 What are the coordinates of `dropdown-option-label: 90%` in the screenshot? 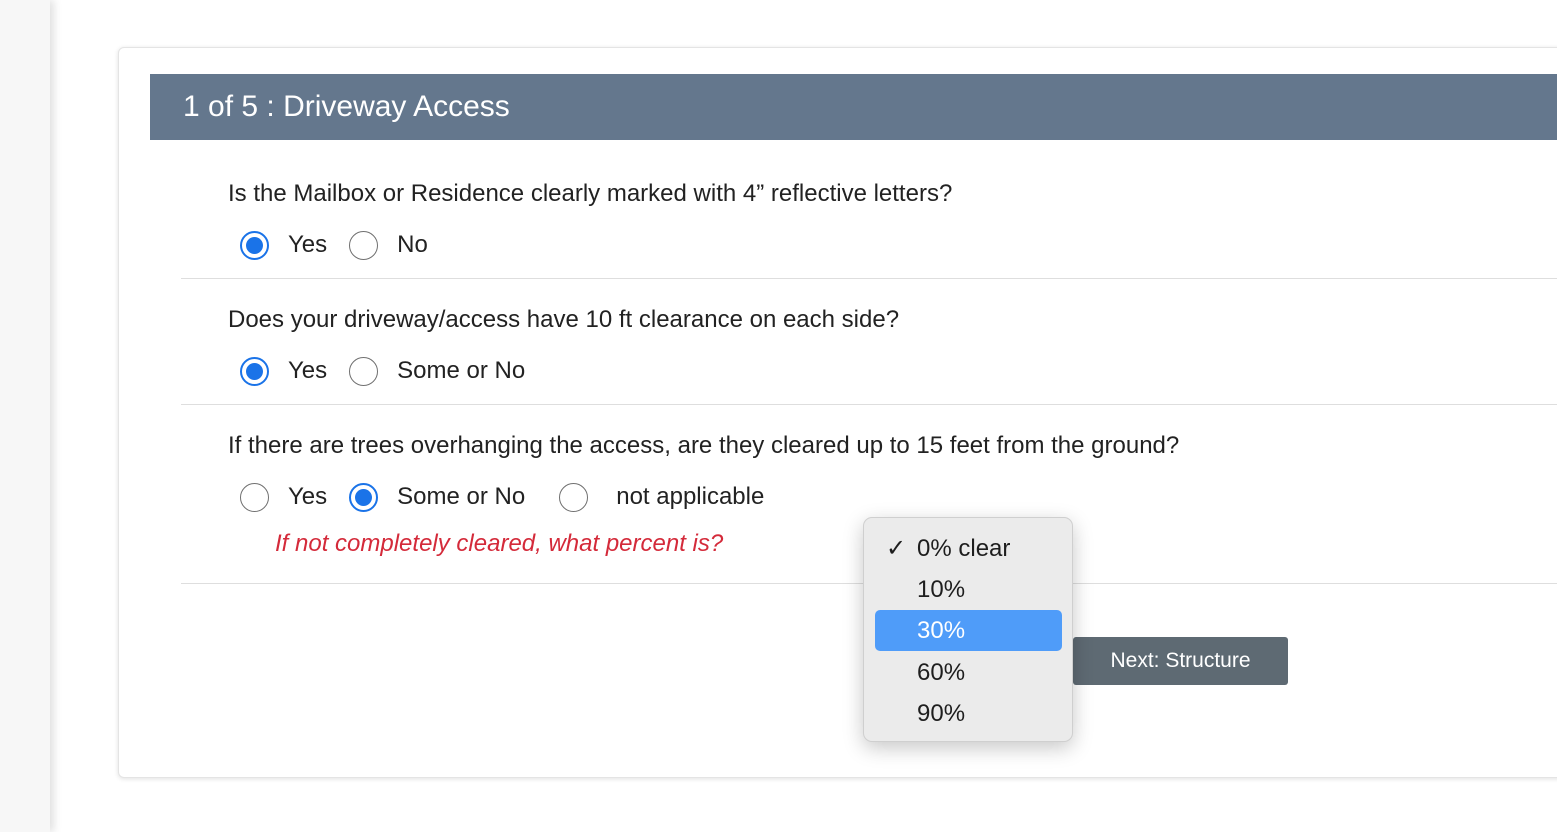 It's located at (941, 713).